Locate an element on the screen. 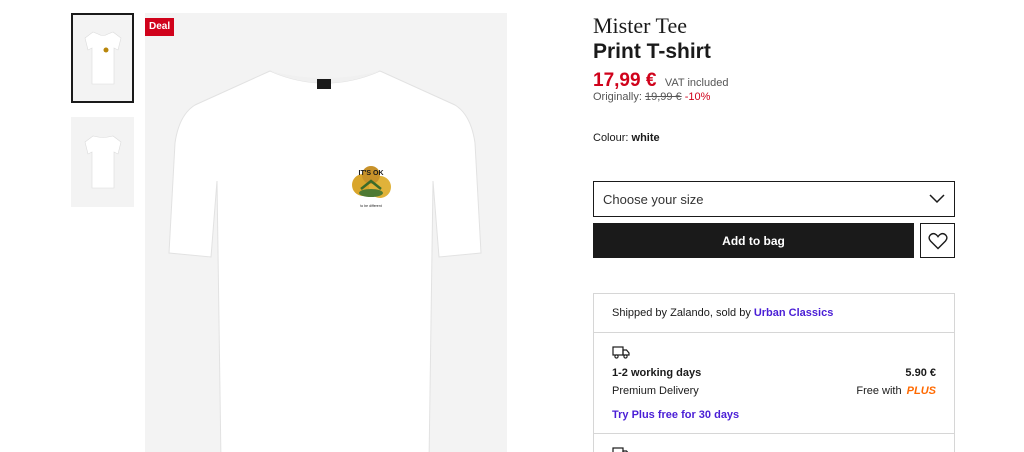  thumbnail-back is located at coordinates (102, 162).